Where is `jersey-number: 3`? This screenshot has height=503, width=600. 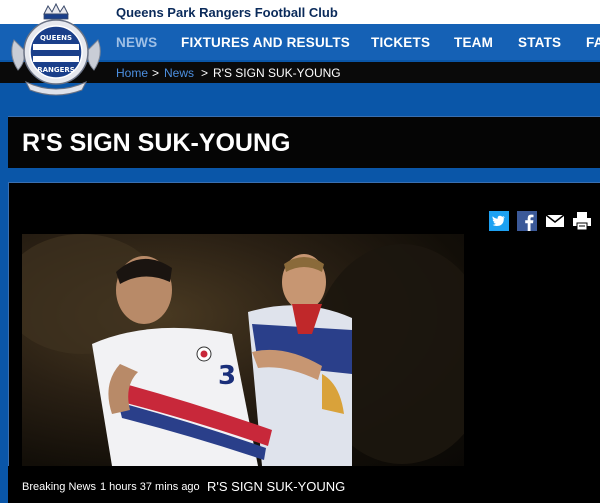 jersey-number: 3 is located at coordinates (227, 376).